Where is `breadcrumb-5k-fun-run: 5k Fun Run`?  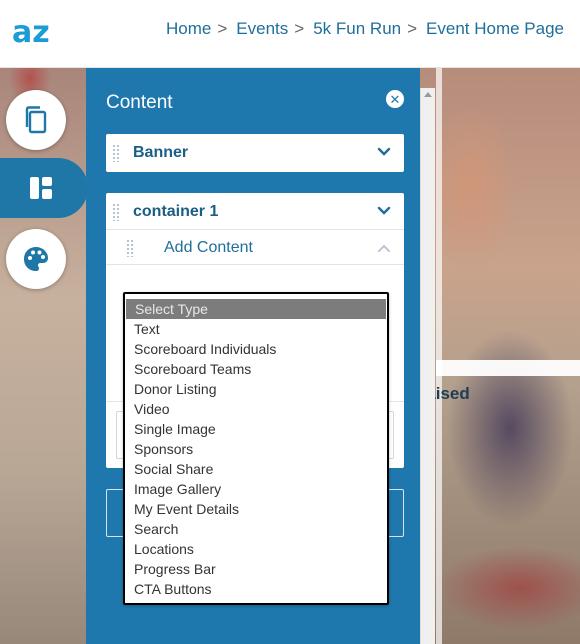 breadcrumb-5k-fun-run: 5k Fun Run is located at coordinates (357, 28).